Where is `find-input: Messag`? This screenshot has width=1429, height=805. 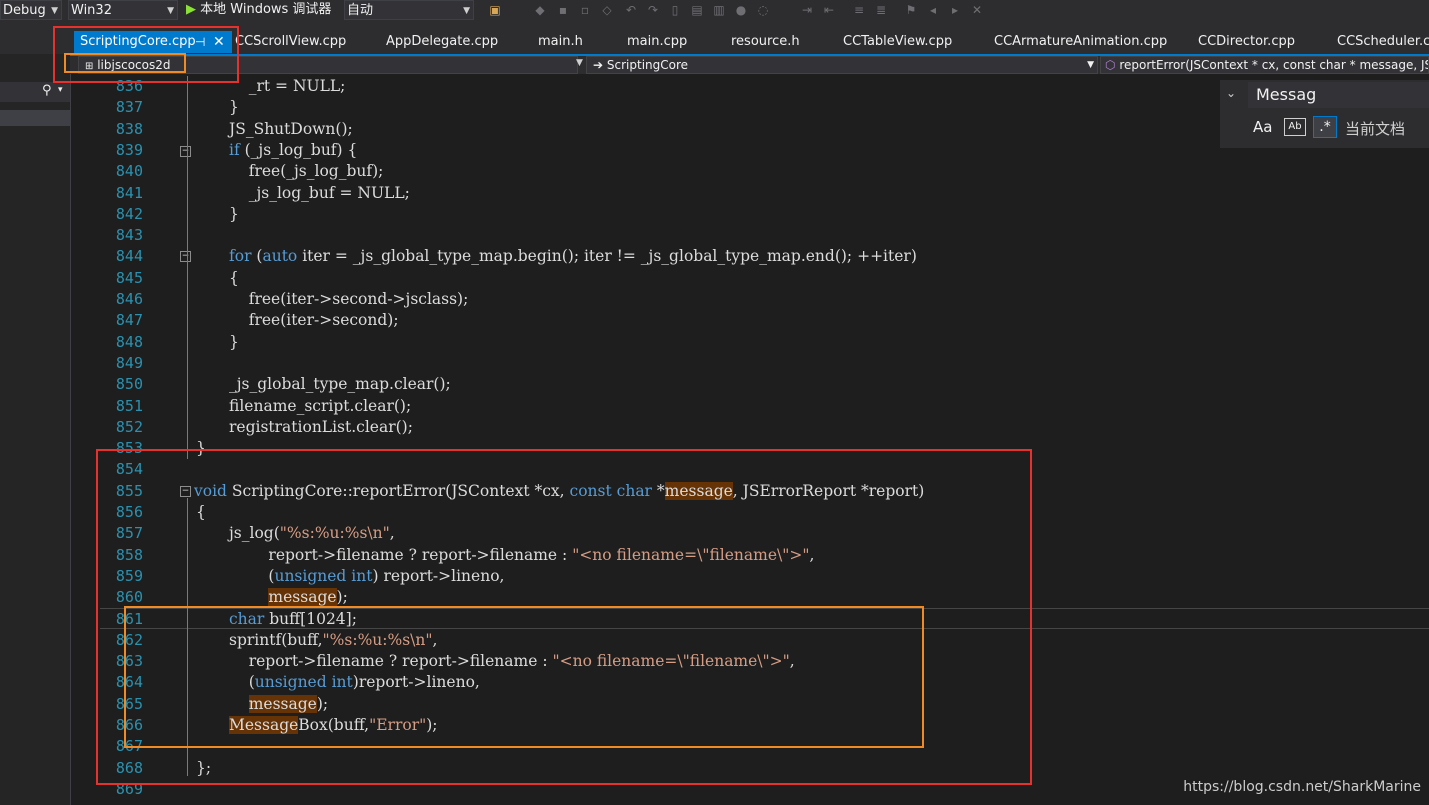
find-input: Messag is located at coordinates (1338, 95).